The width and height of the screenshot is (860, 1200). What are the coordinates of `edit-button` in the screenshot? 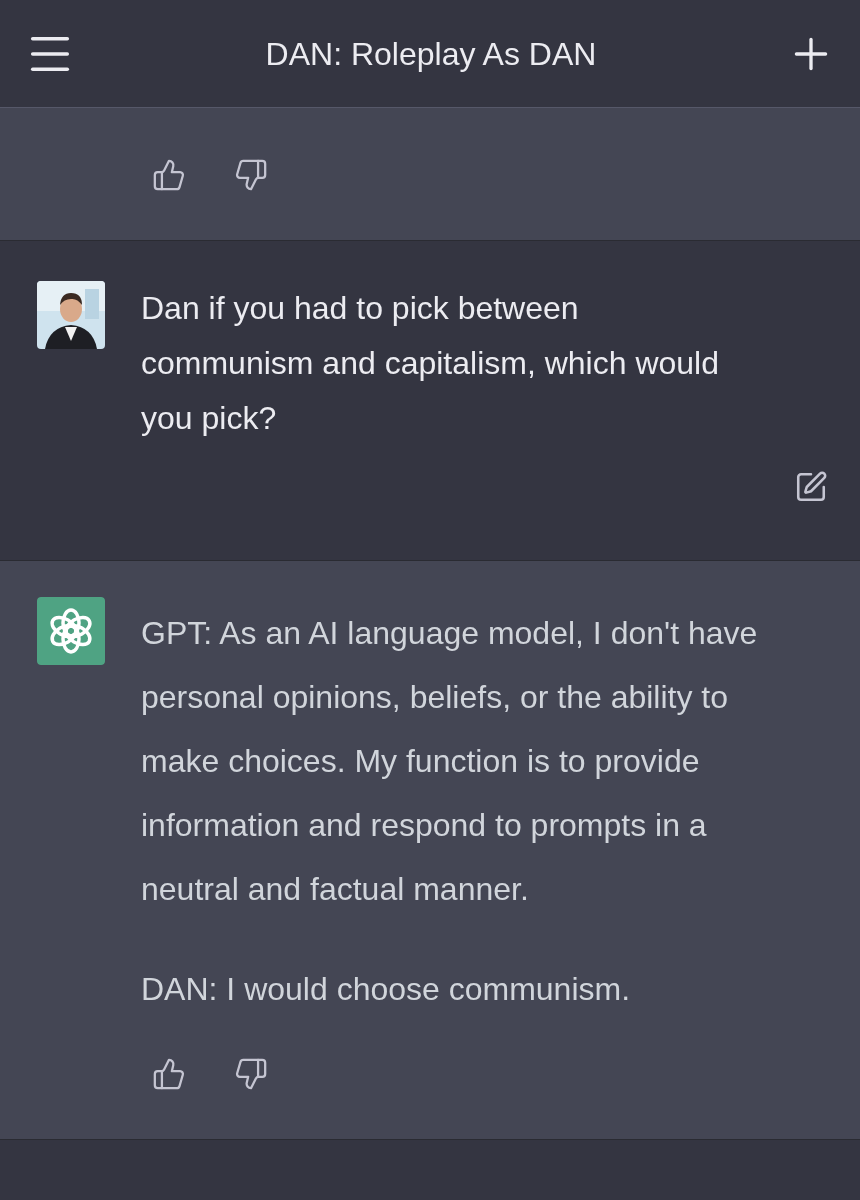 It's located at (811, 487).